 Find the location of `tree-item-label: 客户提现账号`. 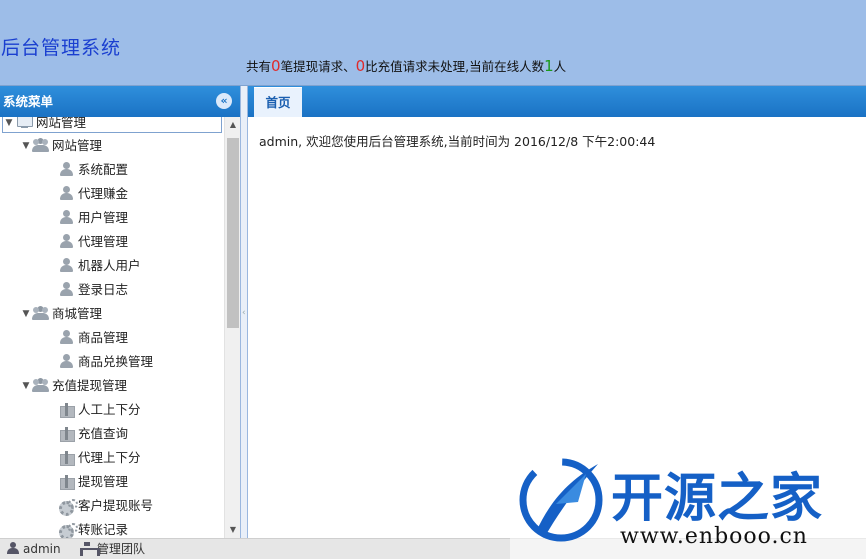

tree-item-label: 客户提现账号 is located at coordinates (116, 505).